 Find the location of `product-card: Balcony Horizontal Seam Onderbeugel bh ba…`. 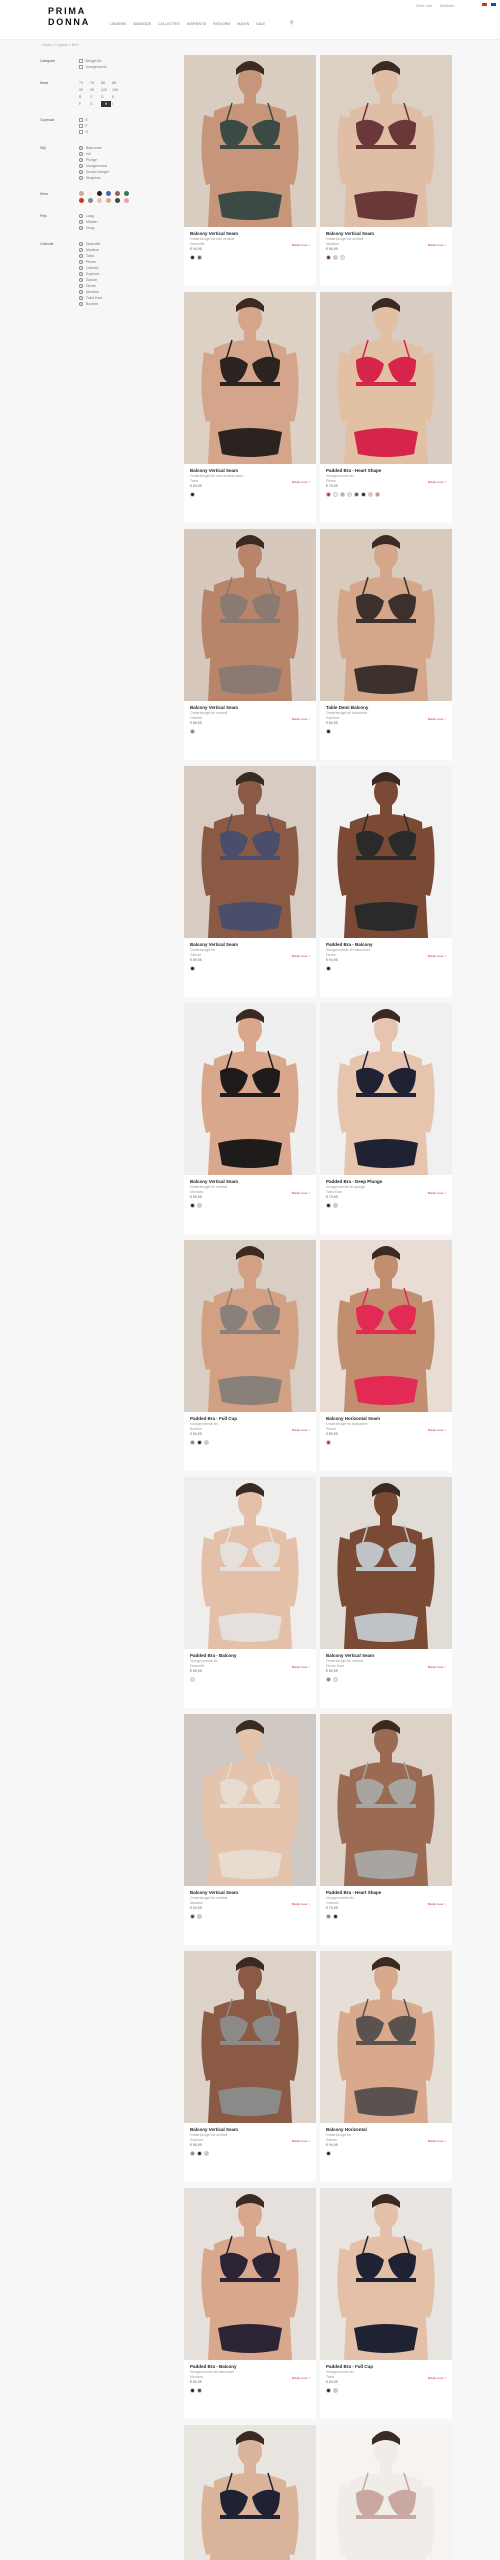

product-card: Balcony Horizontal Seam Onderbeugel bh ba… is located at coordinates (386, 1355).